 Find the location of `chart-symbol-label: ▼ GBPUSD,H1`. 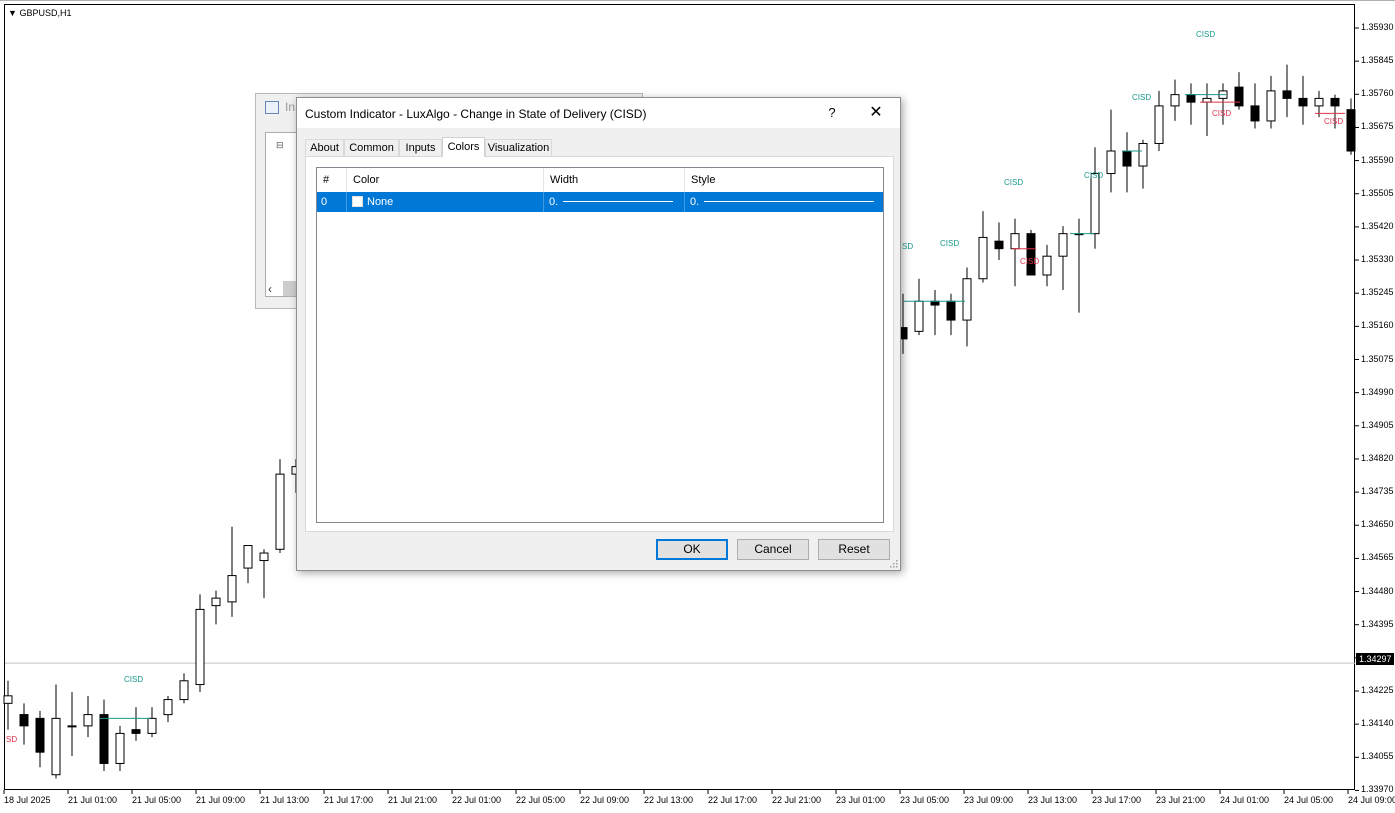

chart-symbol-label: ▼ GBPUSD,H1 is located at coordinates (39, 13).